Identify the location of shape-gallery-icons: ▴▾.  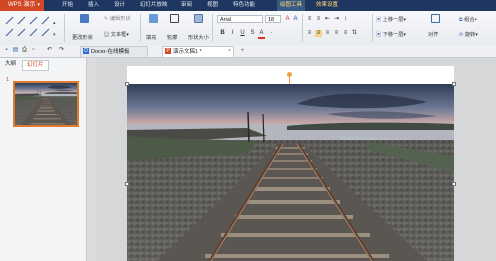
(30, 27).